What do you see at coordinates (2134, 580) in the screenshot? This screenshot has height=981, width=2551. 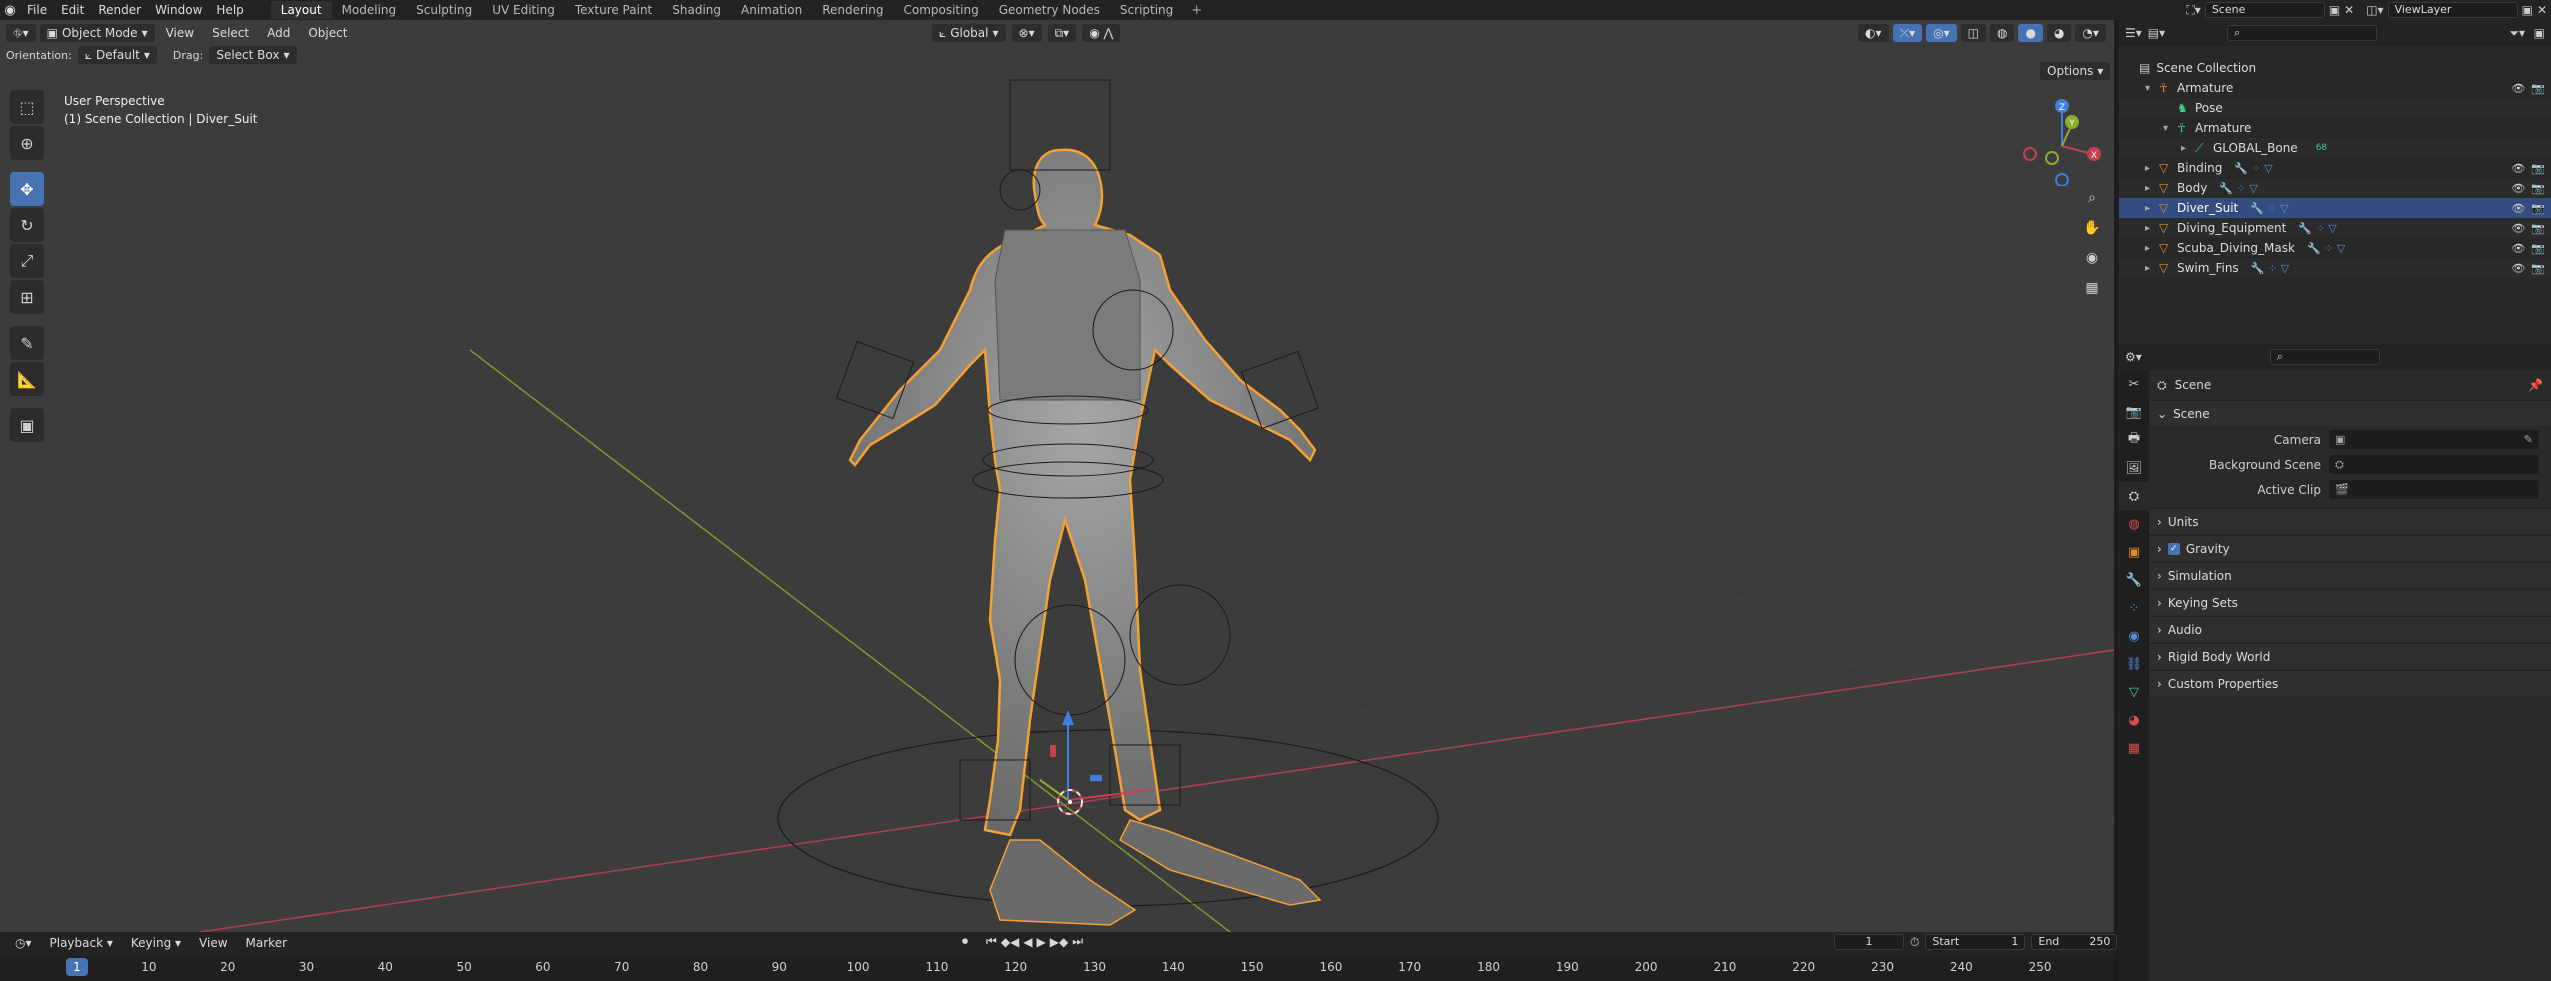 I see `modifier-tab-icon: 🔧` at bounding box center [2134, 580].